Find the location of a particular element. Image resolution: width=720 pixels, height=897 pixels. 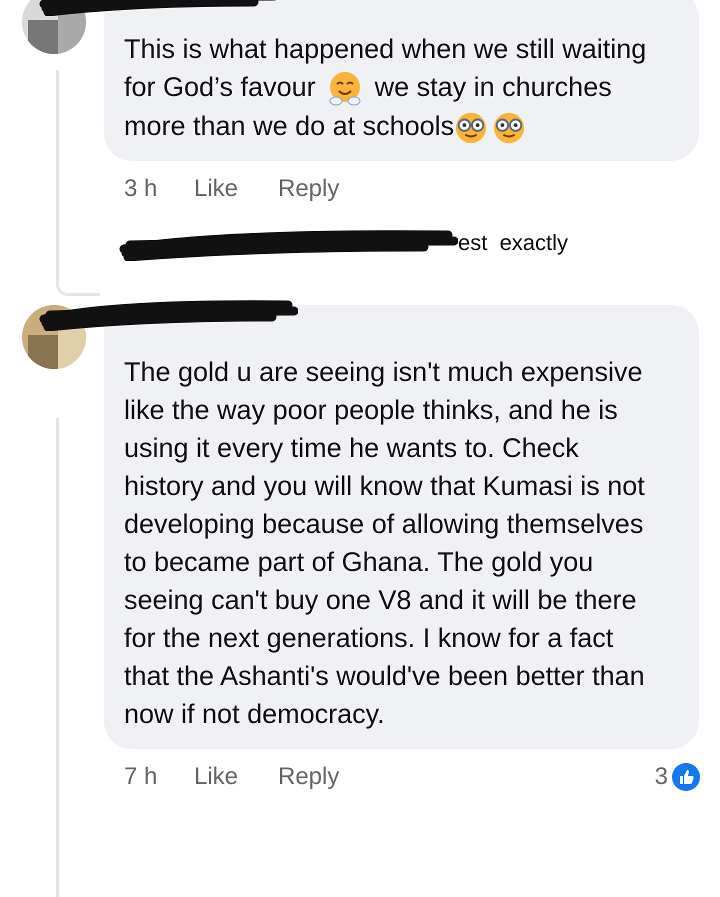

reply-preview-text: est exactly is located at coordinates (513, 243).